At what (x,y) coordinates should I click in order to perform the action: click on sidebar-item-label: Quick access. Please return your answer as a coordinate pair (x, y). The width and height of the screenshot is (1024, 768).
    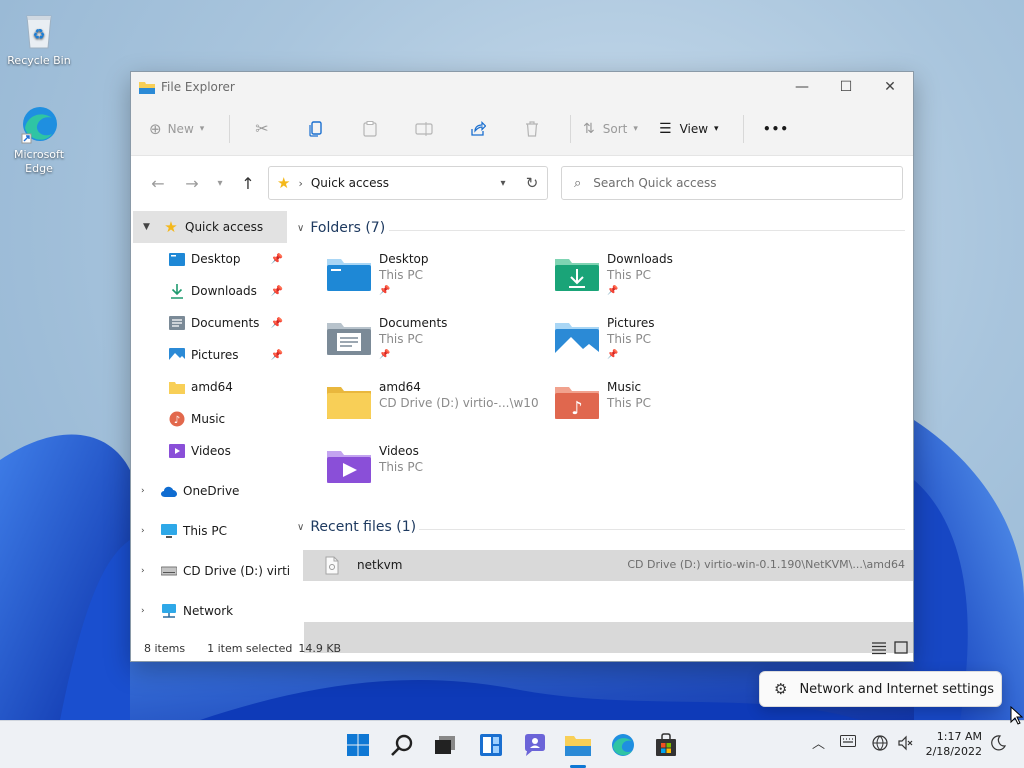
    Looking at the image, I should click on (224, 227).